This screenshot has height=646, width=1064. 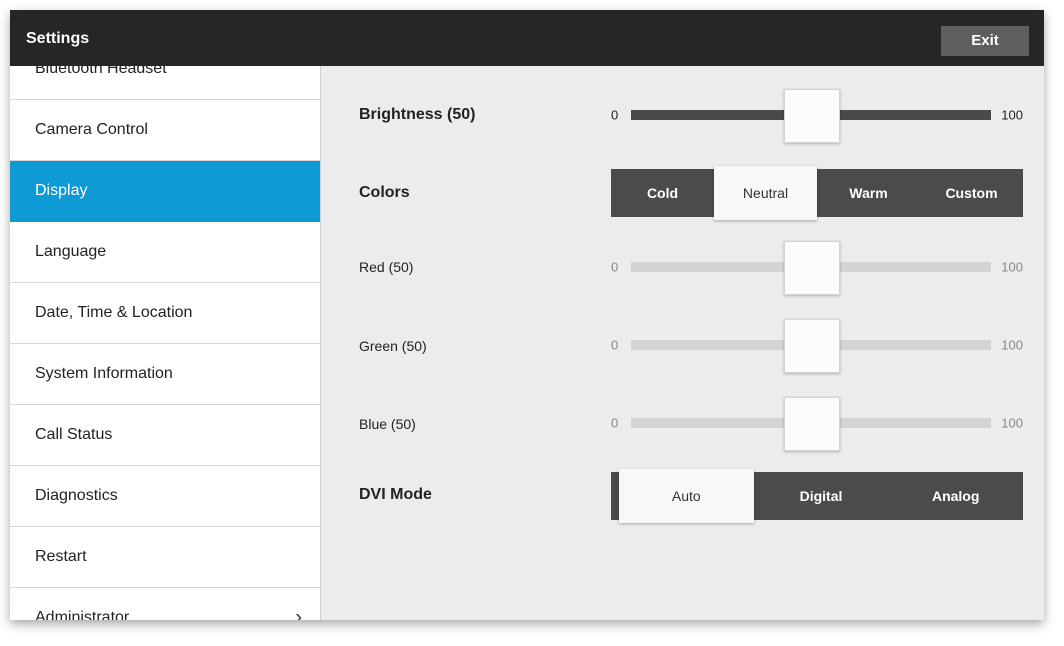 What do you see at coordinates (165, 191) in the screenshot?
I see `sidebar-item-display: Display` at bounding box center [165, 191].